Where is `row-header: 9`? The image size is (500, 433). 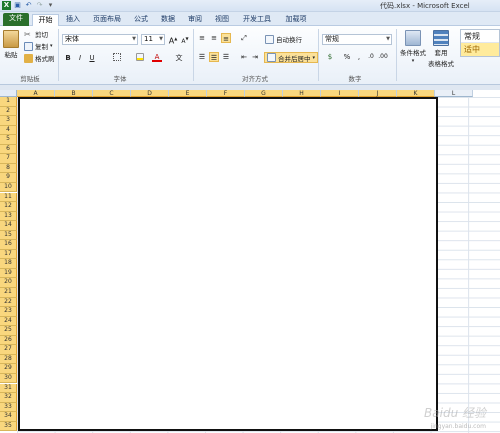
row-header: 9 is located at coordinates (8, 178).